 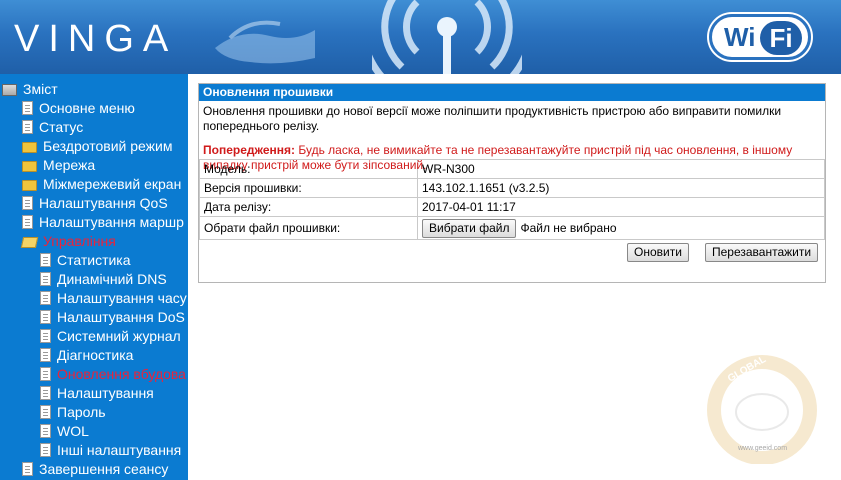 I want to click on table-row: Дата релізу: 2017-04-01 11:17, so click(x=512, y=207).